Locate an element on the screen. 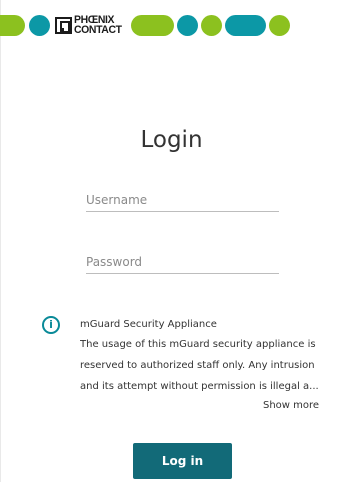  notice-title: mGuard Security Appliance is located at coordinates (148, 324).